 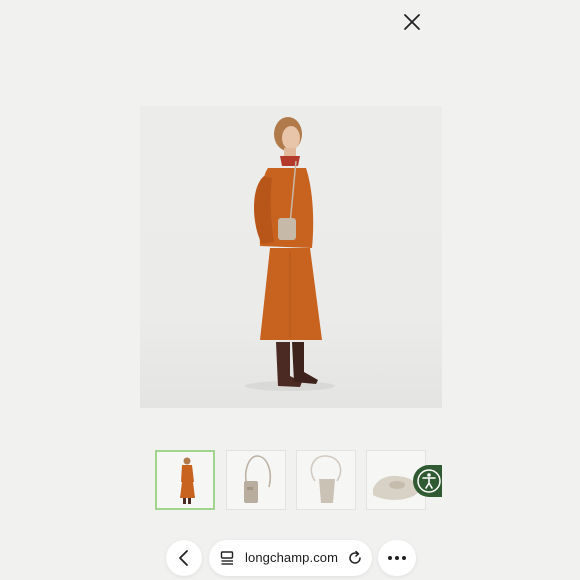 I want to click on accessibility-button, so click(x=427, y=481).